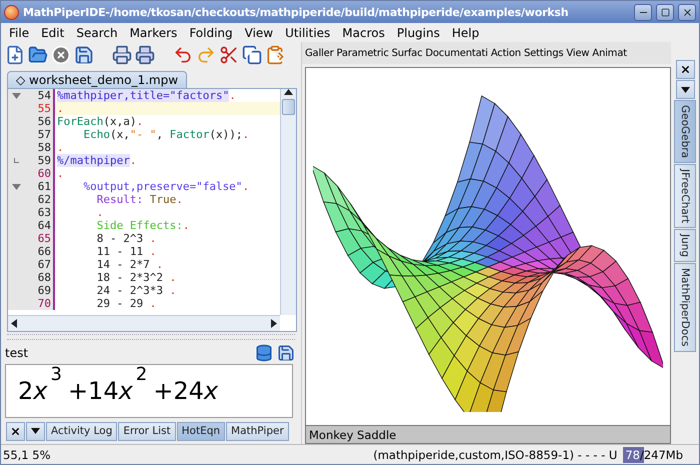 This screenshot has height=465, width=700. Describe the element at coordinates (145, 55) in the screenshot. I see `print-preview-icon` at that location.